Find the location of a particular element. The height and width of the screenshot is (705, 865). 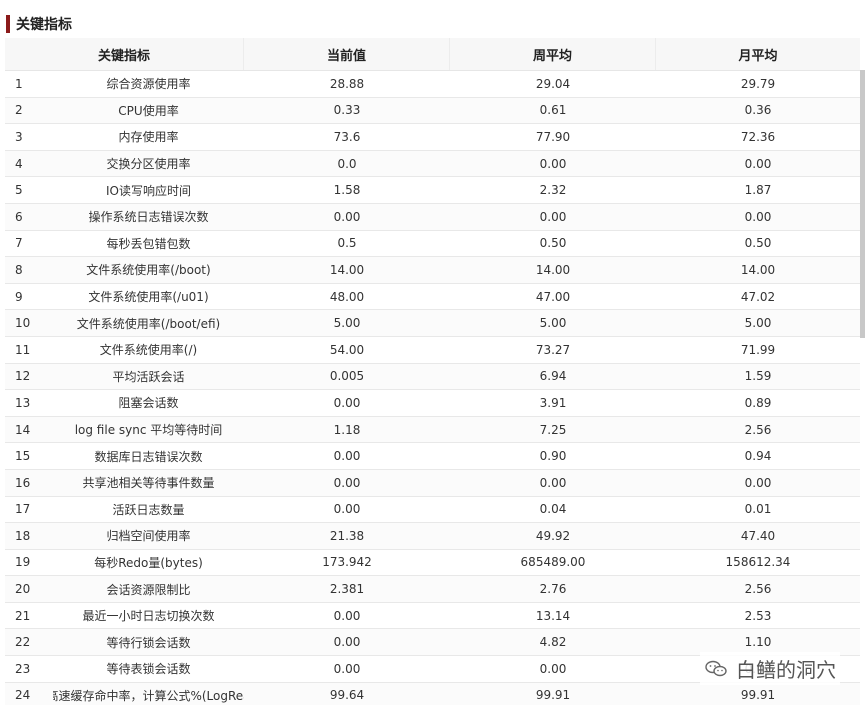

row-index: 11 is located at coordinates (23, 349).